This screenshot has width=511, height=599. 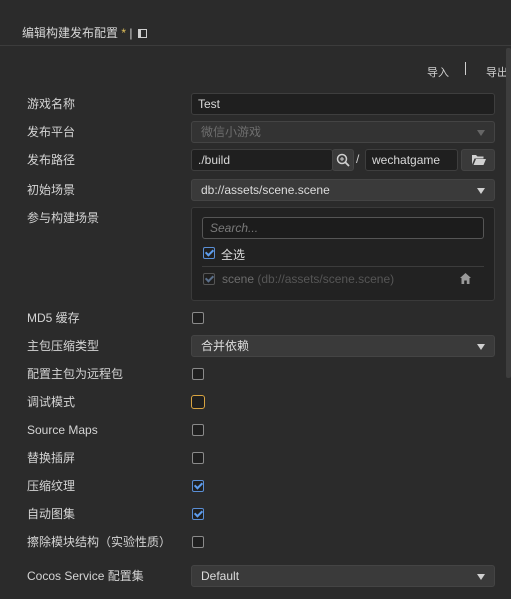 I want to click on toolbar-divider, so click(x=465, y=68).